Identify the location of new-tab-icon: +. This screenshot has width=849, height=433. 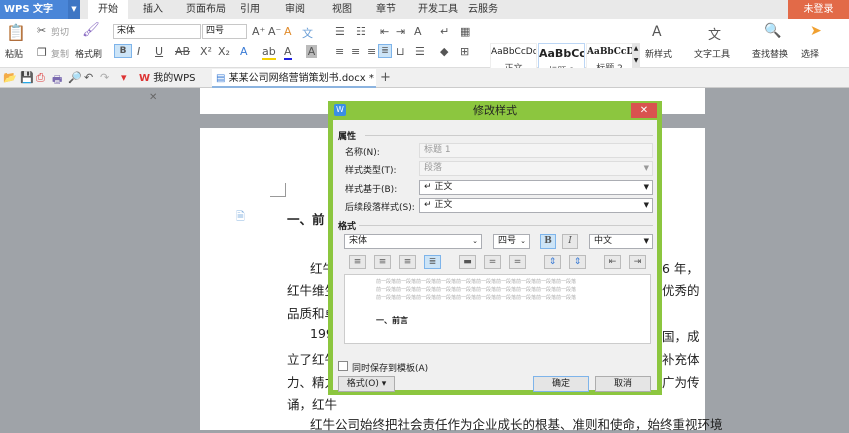
(385, 77).